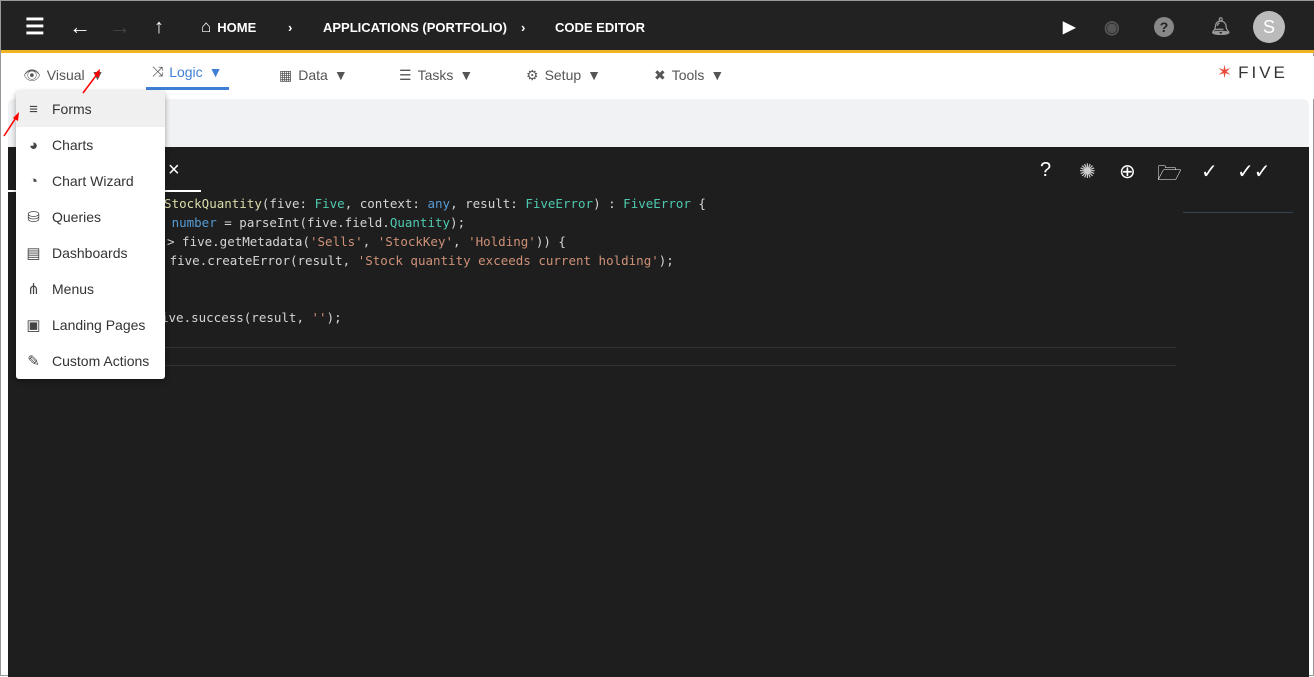 This screenshot has width=1314, height=677. I want to click on code-token: ckStockQuantity, so click(205, 203).